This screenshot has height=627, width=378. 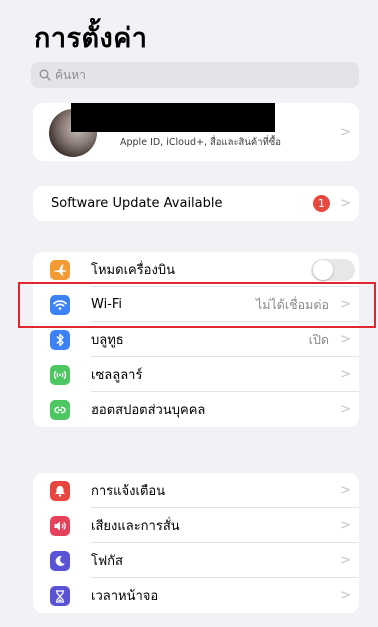 I want to click on notifications-row: การแจ้งเตือน >, so click(x=196, y=490).